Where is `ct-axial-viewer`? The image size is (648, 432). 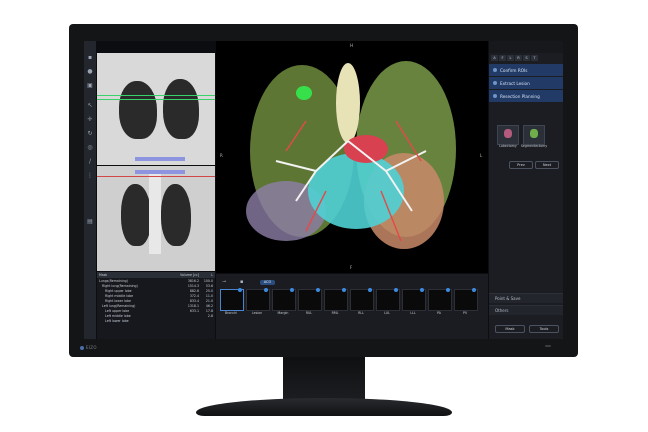
ct-axial-viewer is located at coordinates (156, 109).